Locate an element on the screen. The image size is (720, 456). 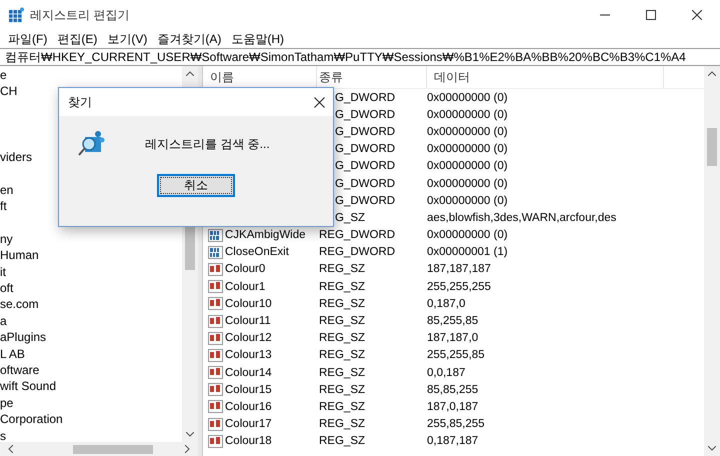
search-registry-icon is located at coordinates (91, 144).